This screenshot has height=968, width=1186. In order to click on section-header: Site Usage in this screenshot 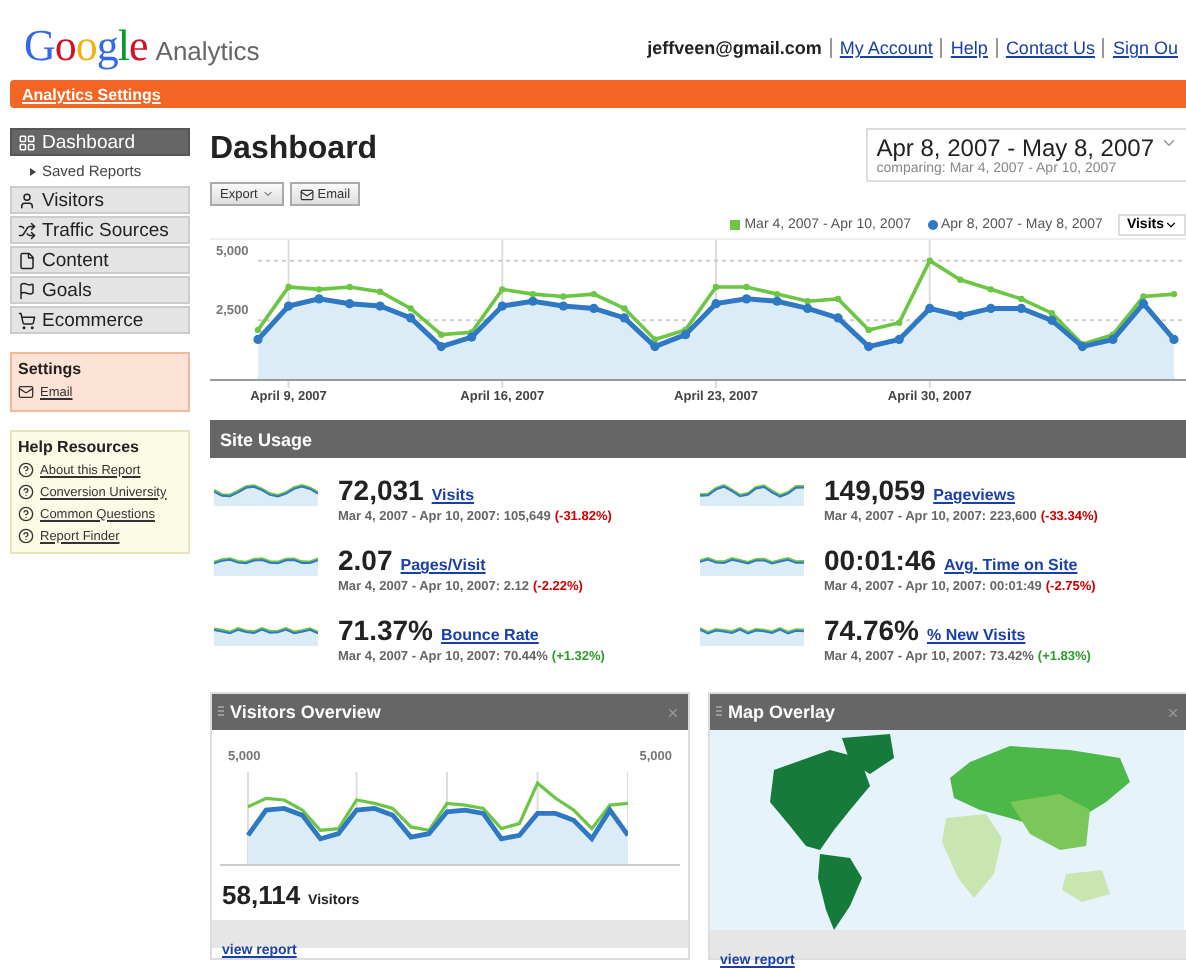, I will do `click(698, 439)`.